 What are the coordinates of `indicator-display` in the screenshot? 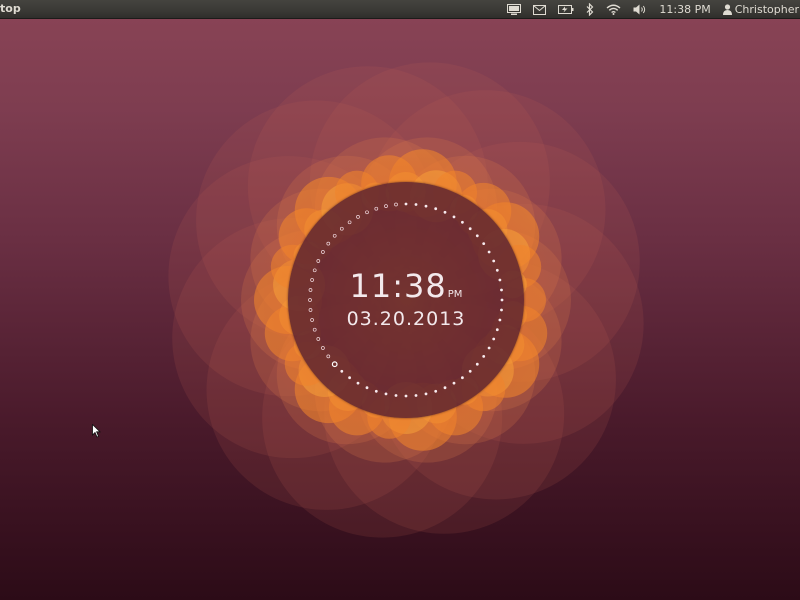 It's located at (514, 9).